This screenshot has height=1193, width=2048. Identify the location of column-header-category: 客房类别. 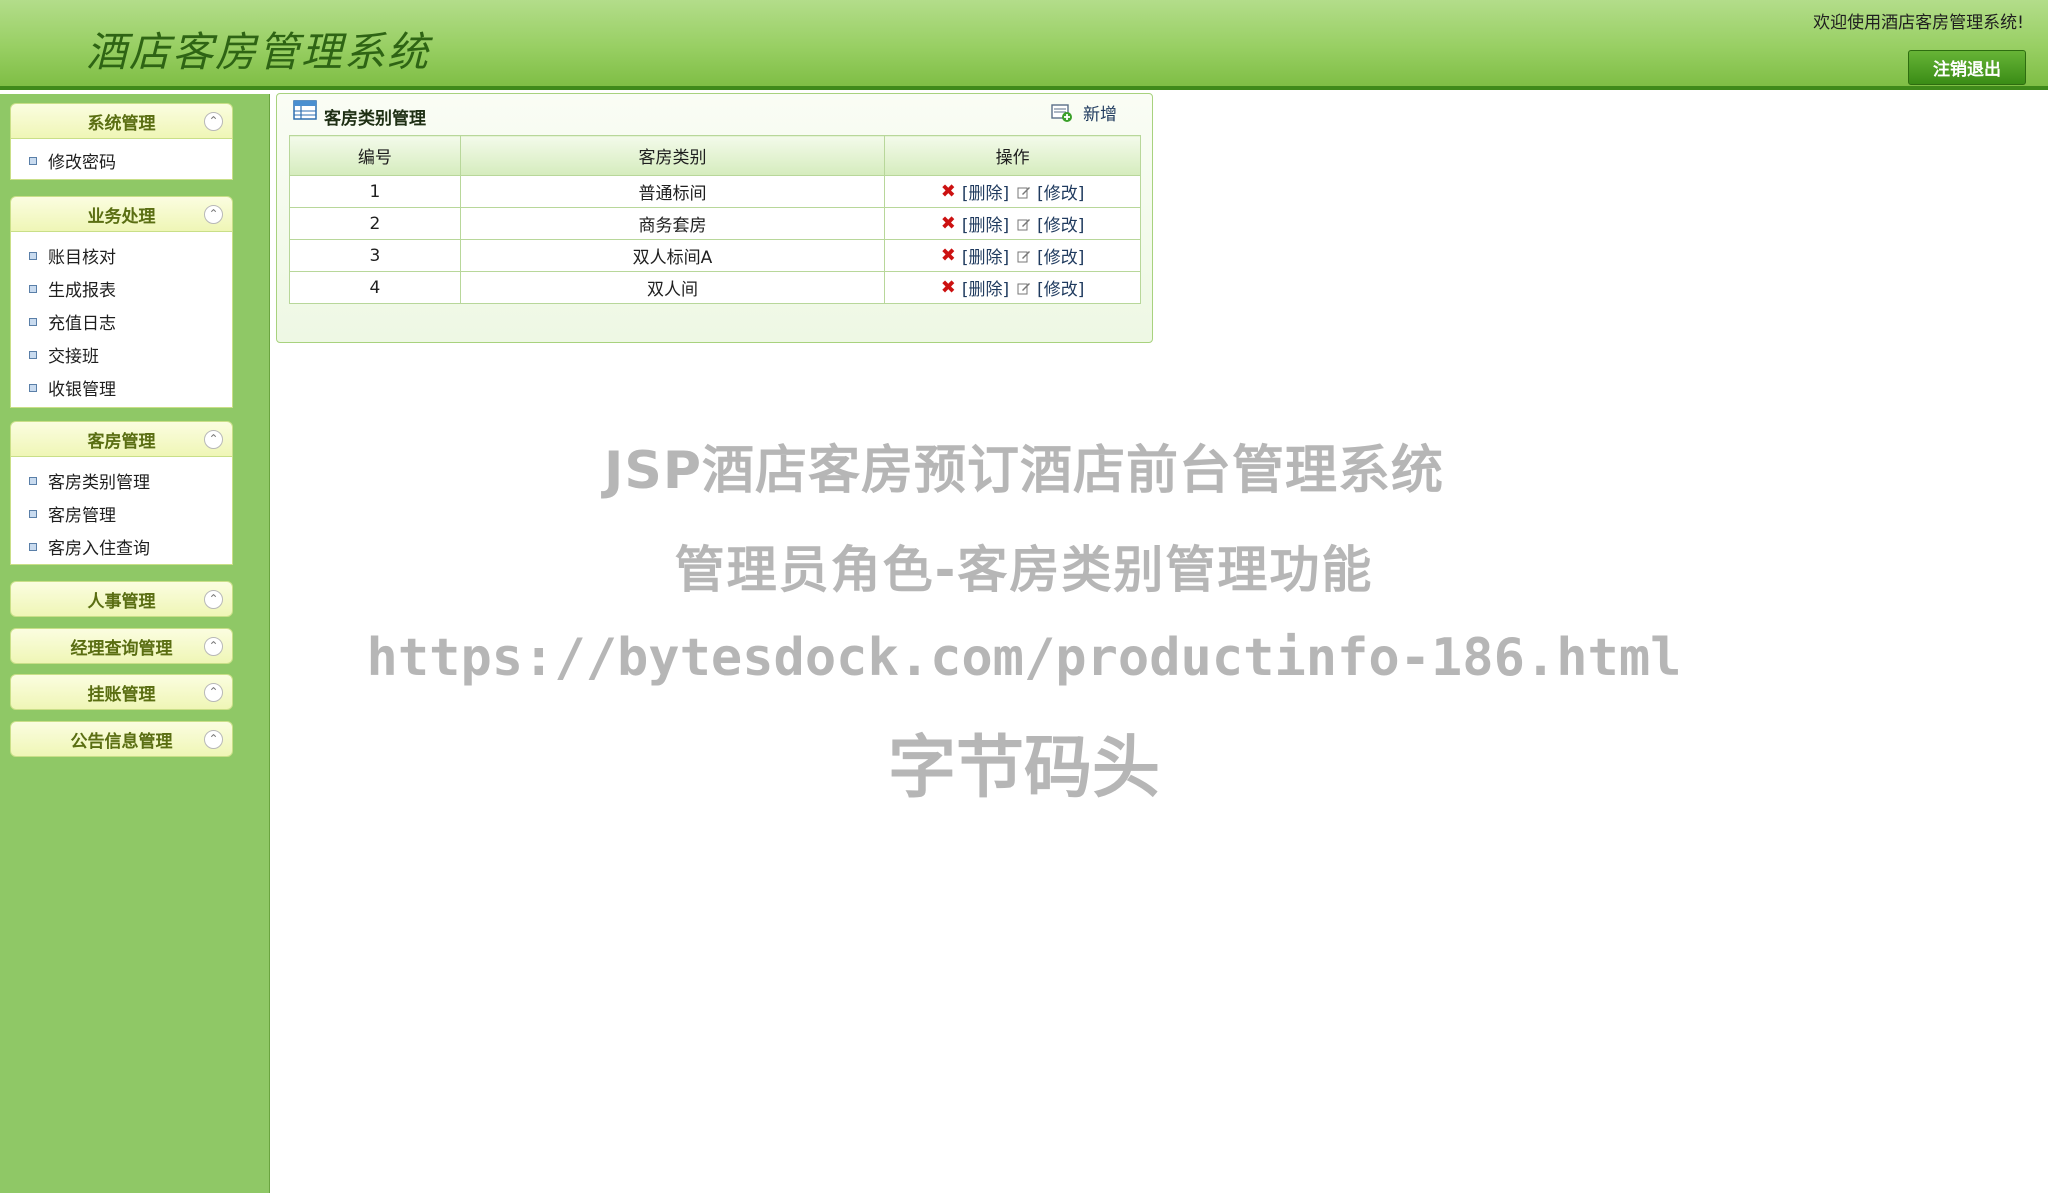
(672, 155).